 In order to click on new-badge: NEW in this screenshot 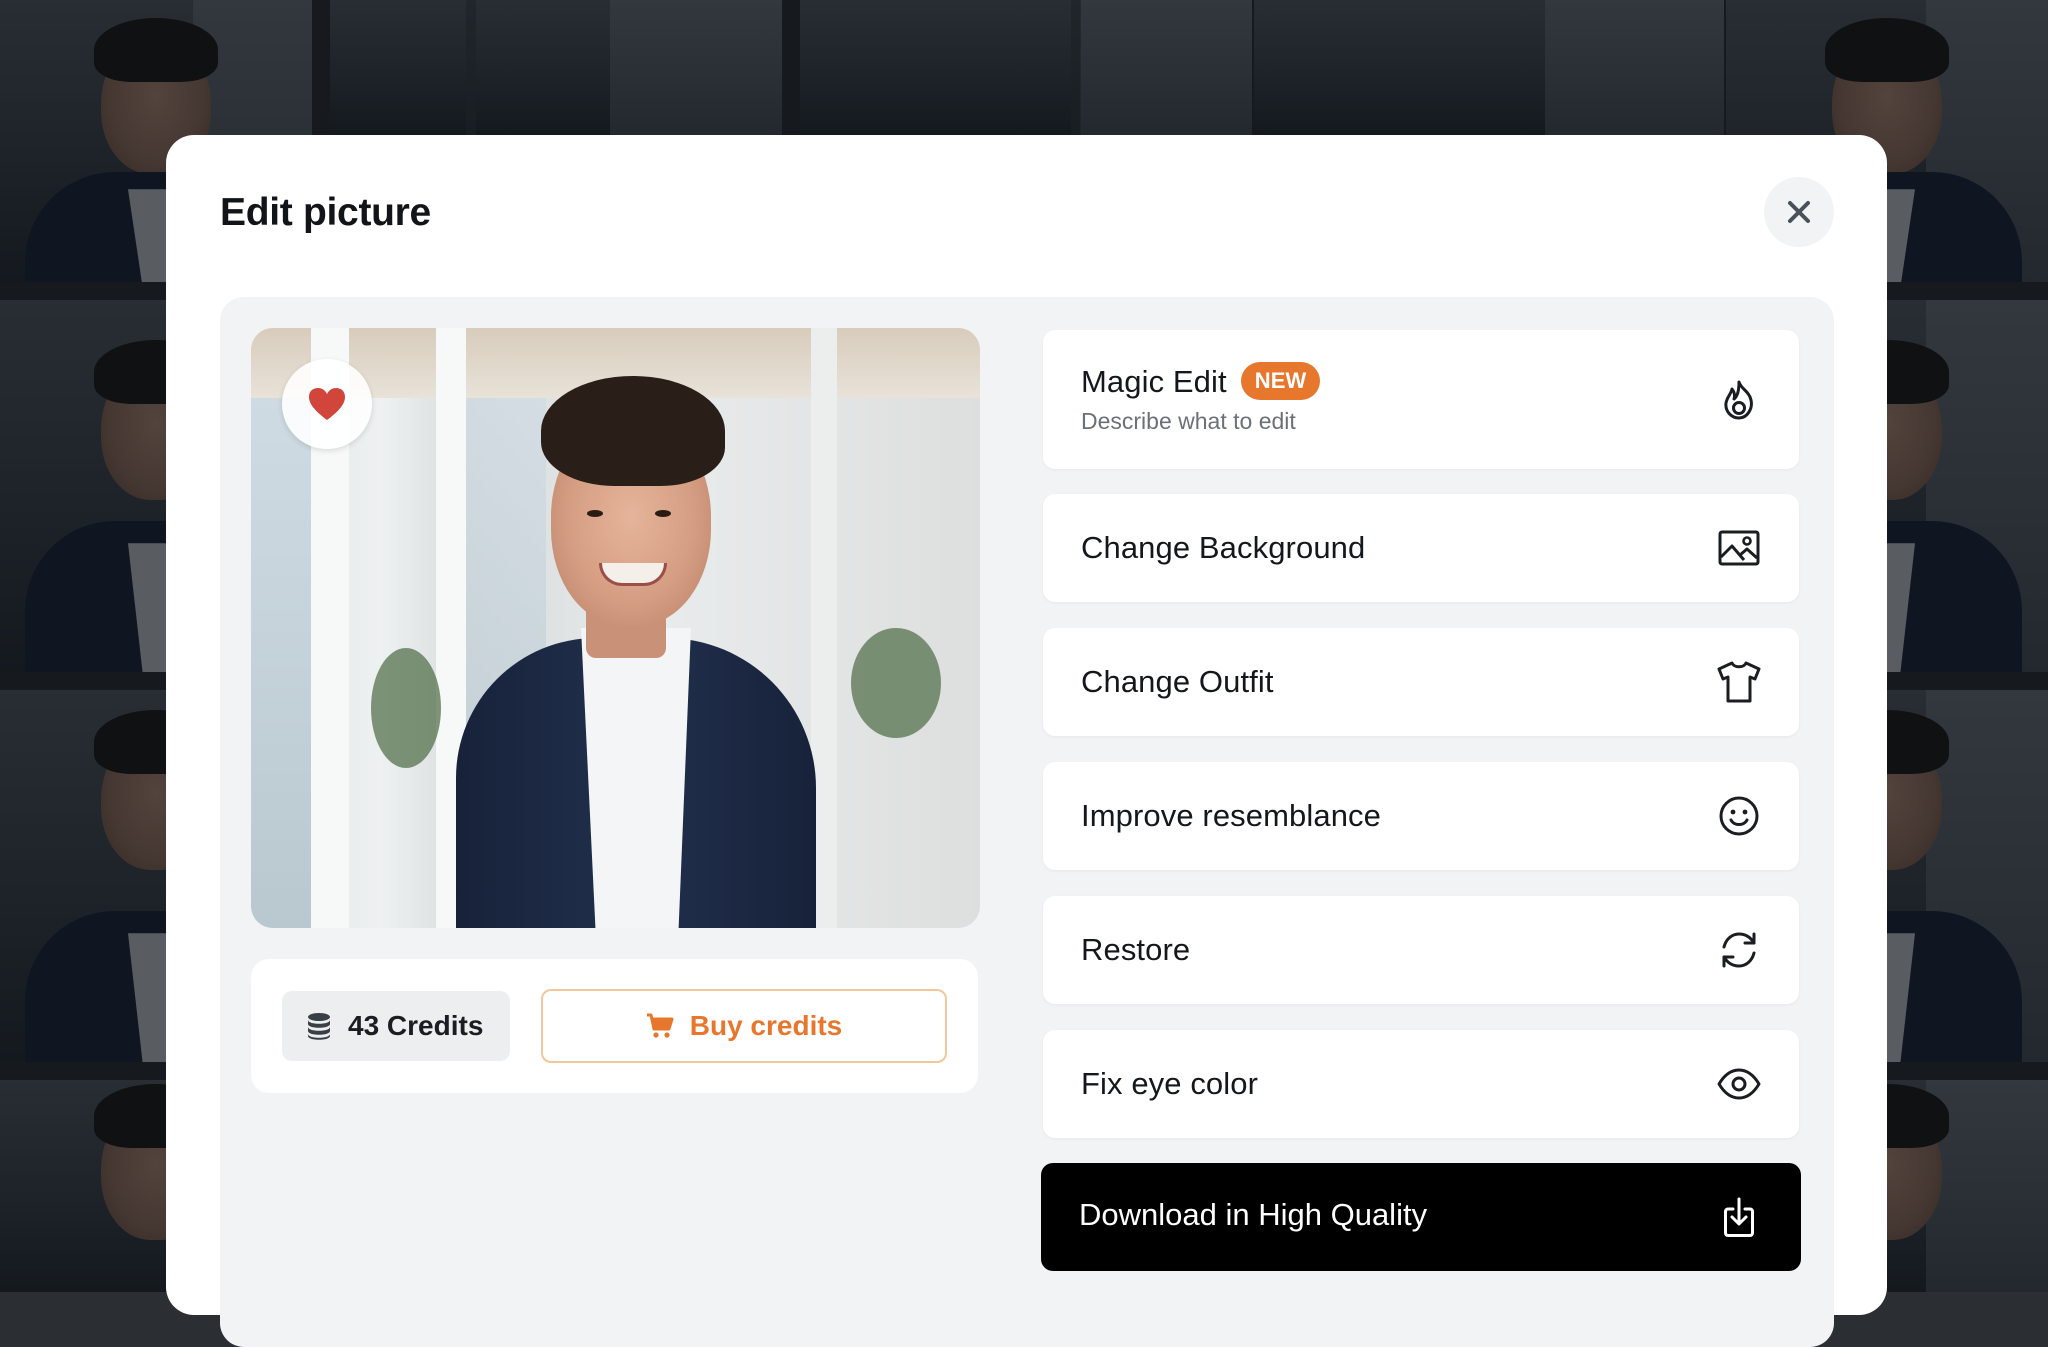, I will do `click(1280, 380)`.